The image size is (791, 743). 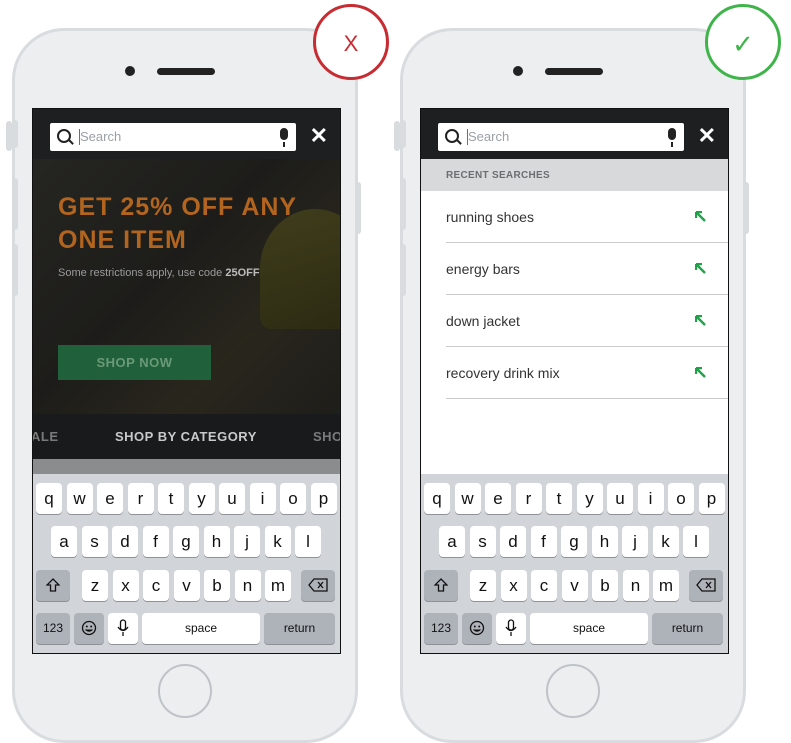 What do you see at coordinates (587, 373) in the screenshot?
I see `recent-search-item: recovery drink mix` at bounding box center [587, 373].